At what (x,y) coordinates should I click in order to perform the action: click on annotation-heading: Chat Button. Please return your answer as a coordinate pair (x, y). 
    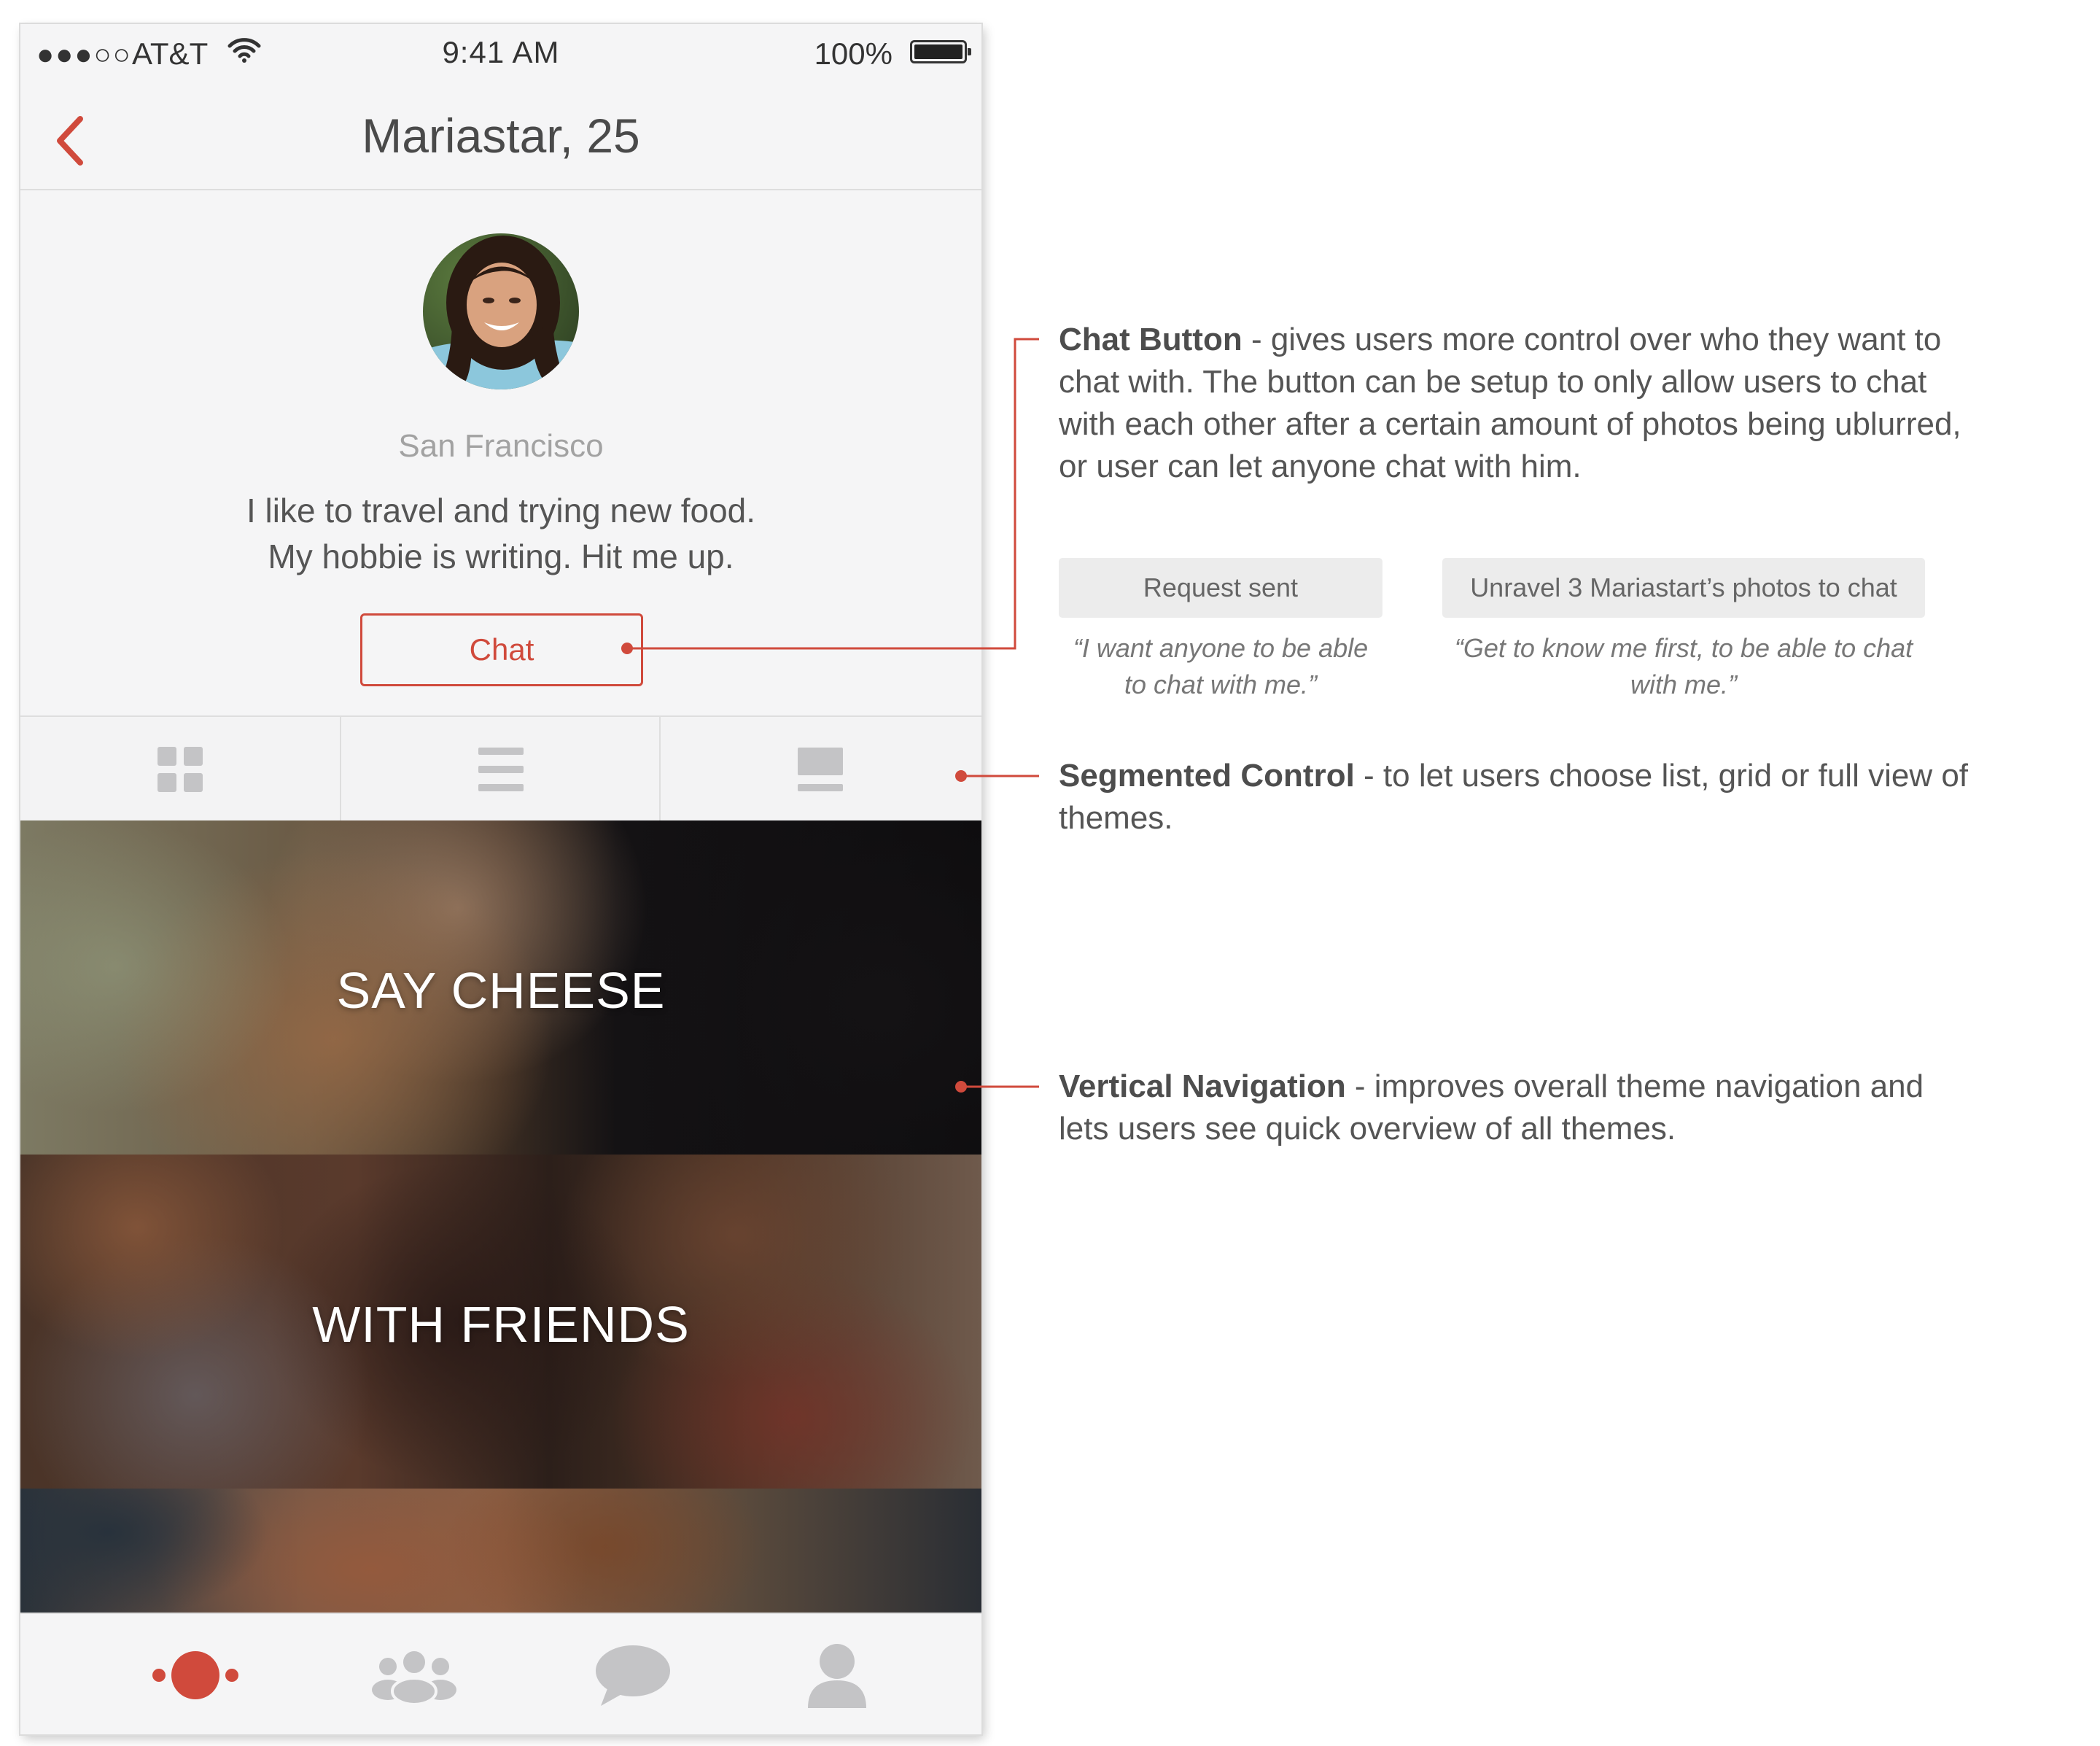
    Looking at the image, I should click on (1150, 339).